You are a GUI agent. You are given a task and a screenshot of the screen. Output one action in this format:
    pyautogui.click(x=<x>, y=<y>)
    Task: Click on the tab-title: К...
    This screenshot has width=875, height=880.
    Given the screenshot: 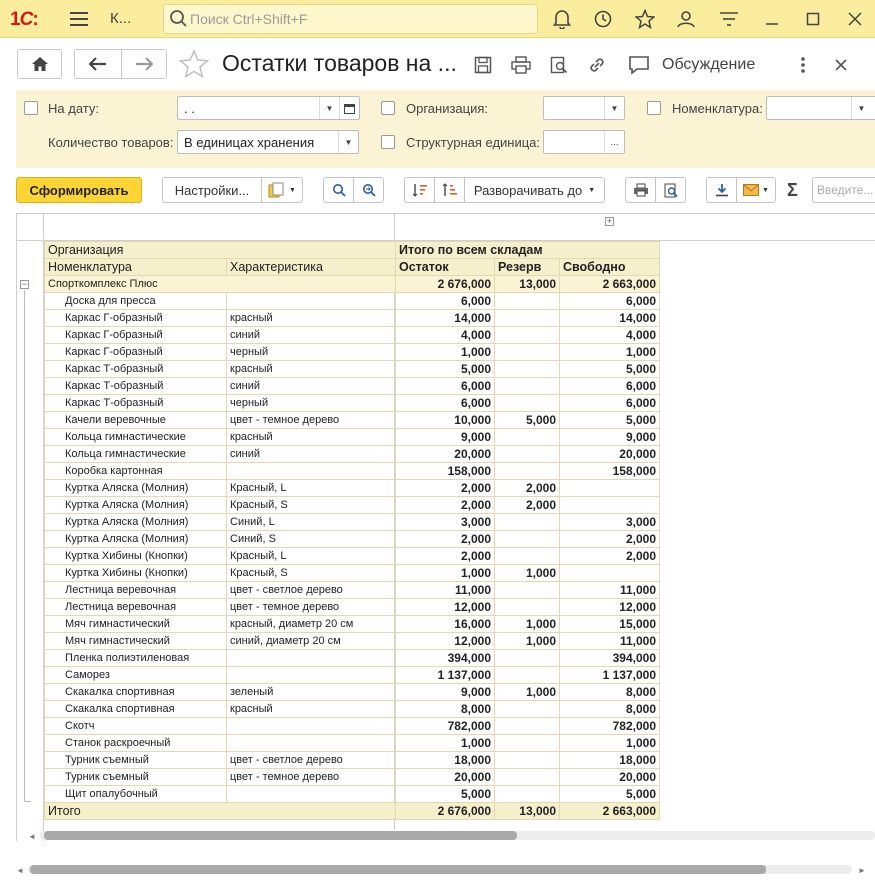 What is the action you would take?
    pyautogui.click(x=120, y=18)
    